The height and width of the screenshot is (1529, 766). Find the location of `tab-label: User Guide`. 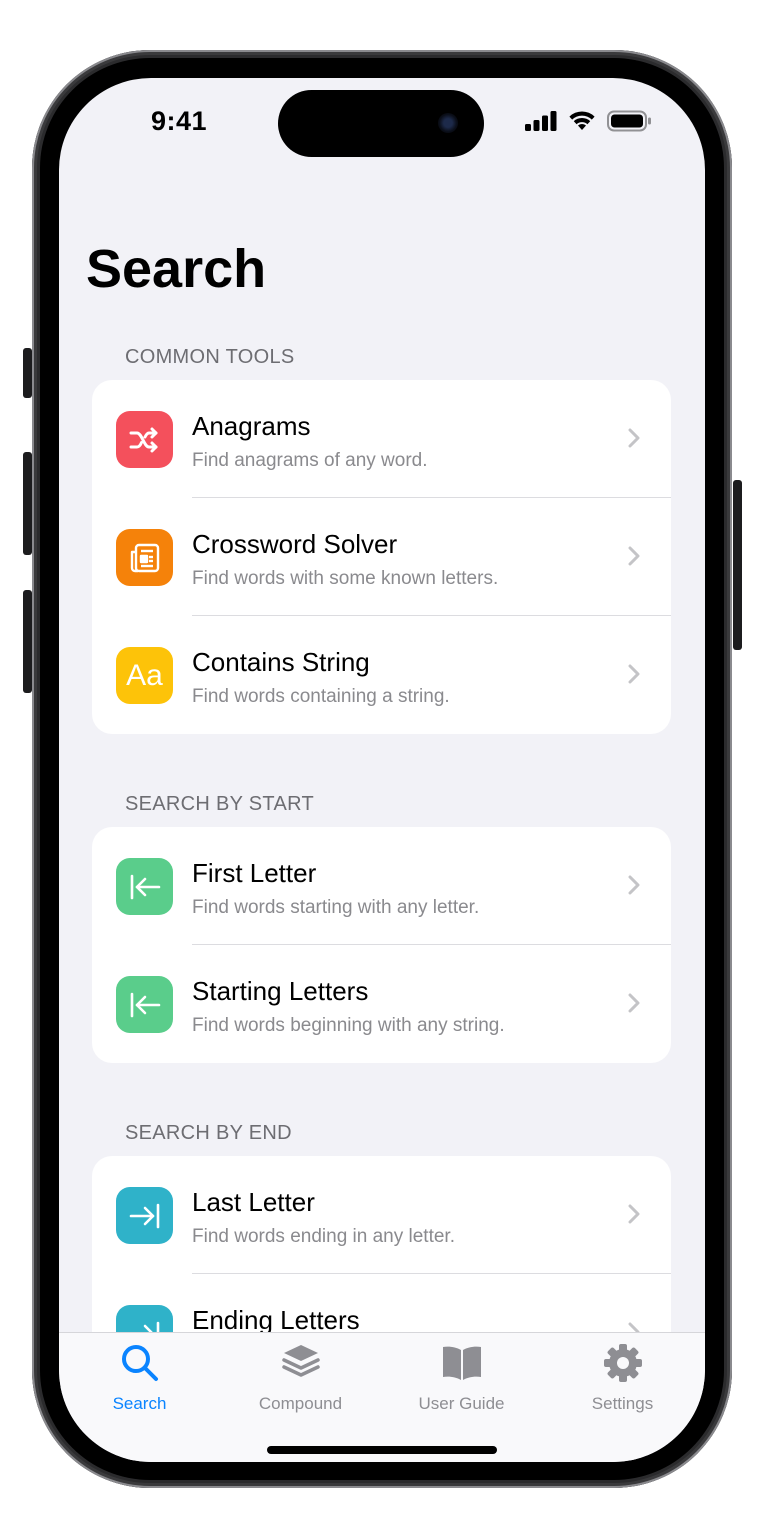

tab-label: User Guide is located at coordinates (461, 1403).